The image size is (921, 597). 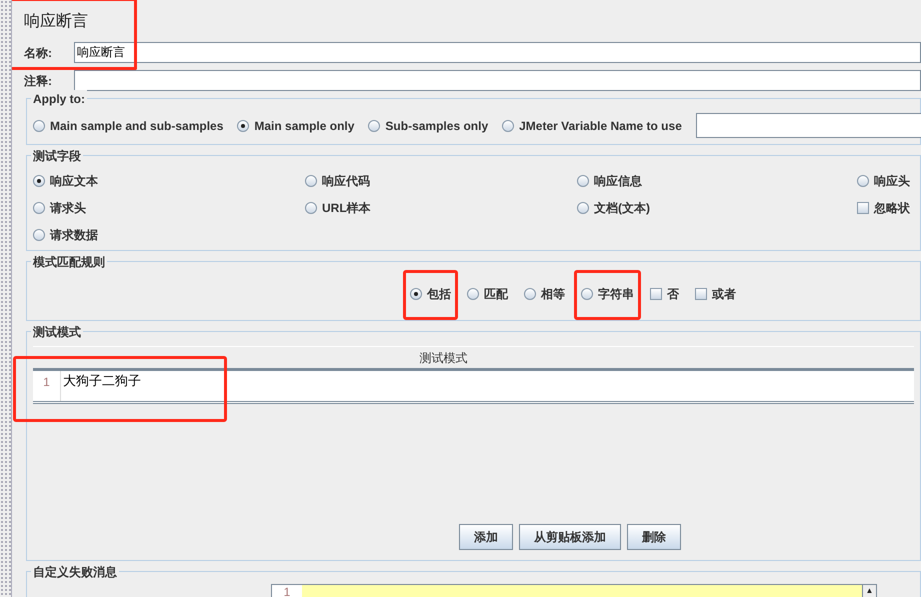 What do you see at coordinates (346, 208) in the screenshot?
I see `option-label: URL样本` at bounding box center [346, 208].